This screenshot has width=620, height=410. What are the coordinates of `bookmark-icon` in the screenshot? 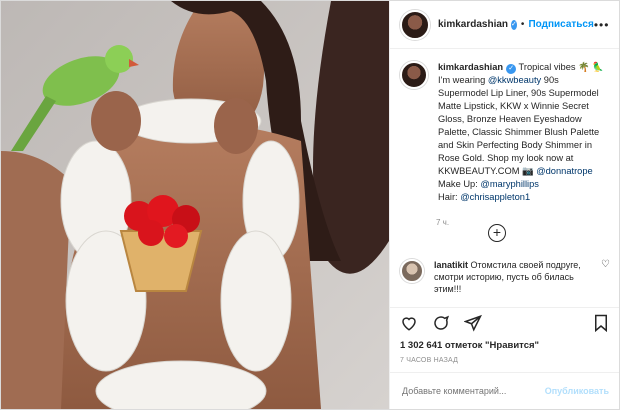 It's located at (601, 323).